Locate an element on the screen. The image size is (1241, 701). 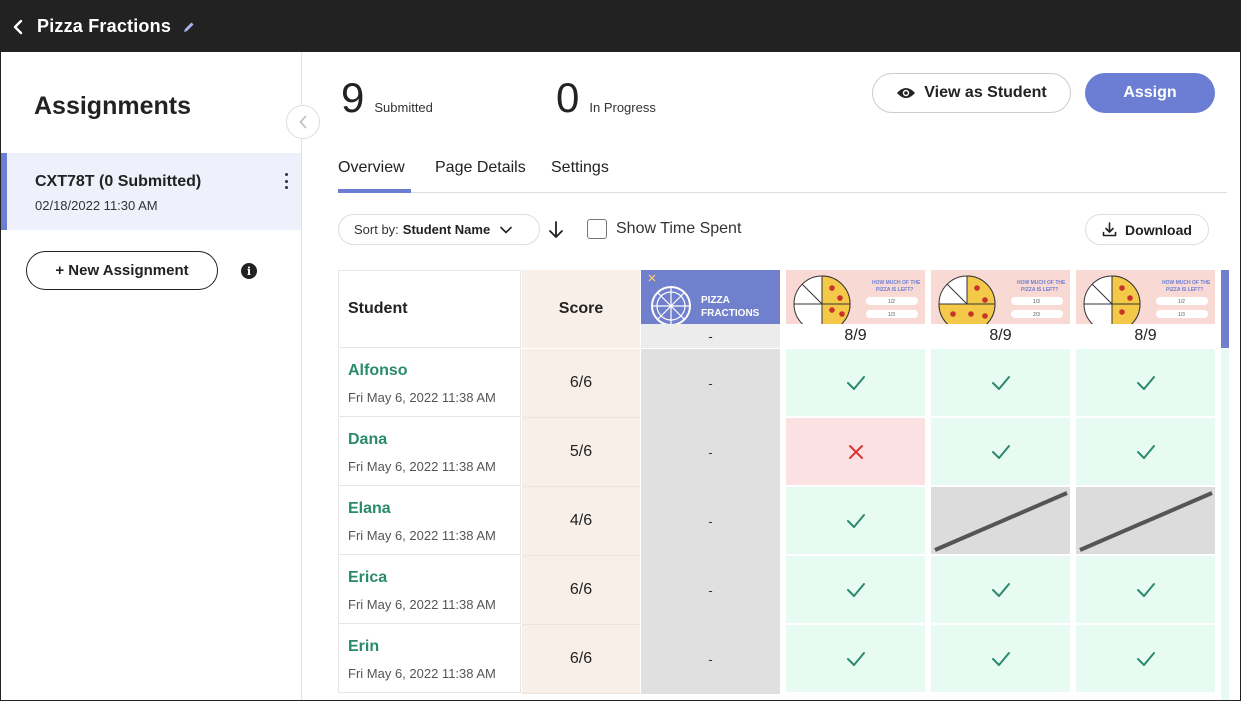
student-name: Dana is located at coordinates (367, 440).